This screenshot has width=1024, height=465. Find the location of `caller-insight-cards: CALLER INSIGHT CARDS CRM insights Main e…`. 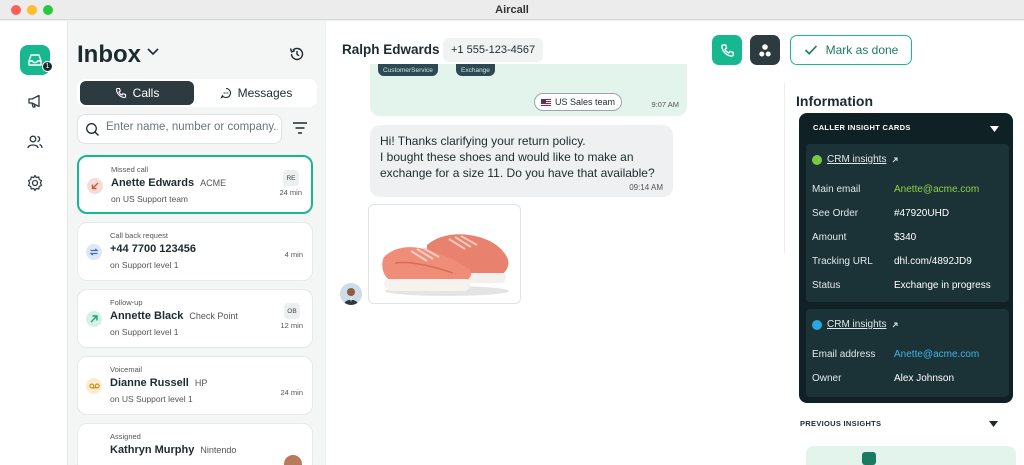

caller-insight-cards: CALLER INSIGHT CARDS CRM insights Main e… is located at coordinates (906, 258).